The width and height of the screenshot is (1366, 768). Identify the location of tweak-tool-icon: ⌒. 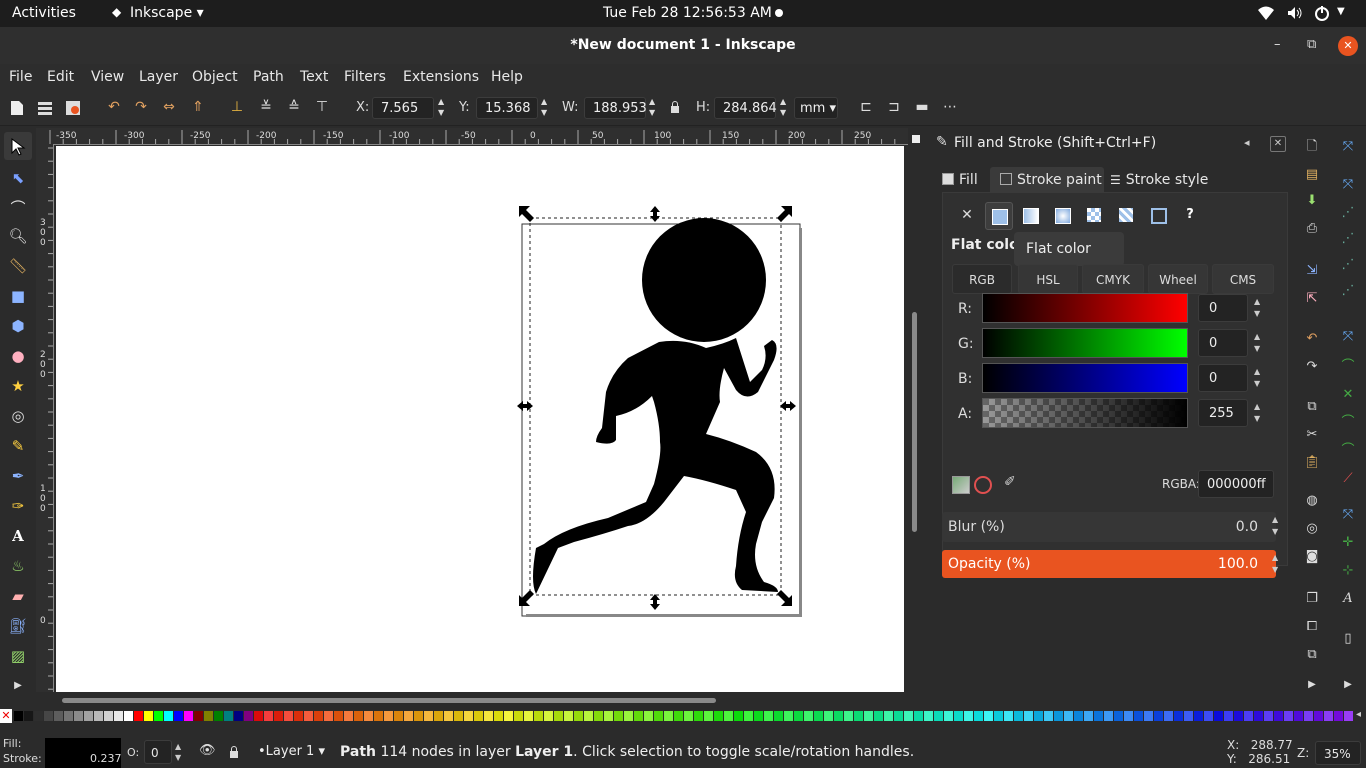
(18, 208).